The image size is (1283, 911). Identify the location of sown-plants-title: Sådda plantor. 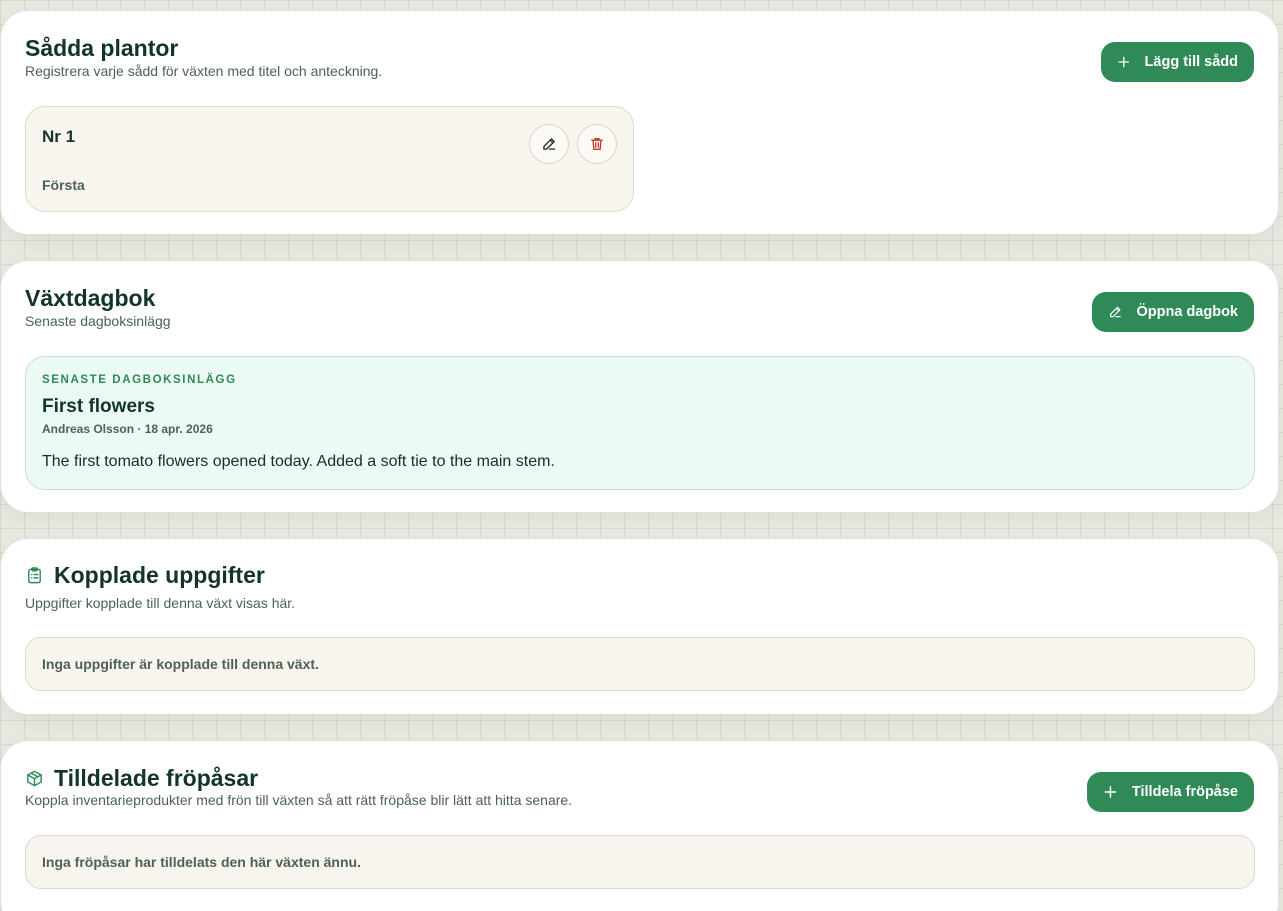
(102, 48).